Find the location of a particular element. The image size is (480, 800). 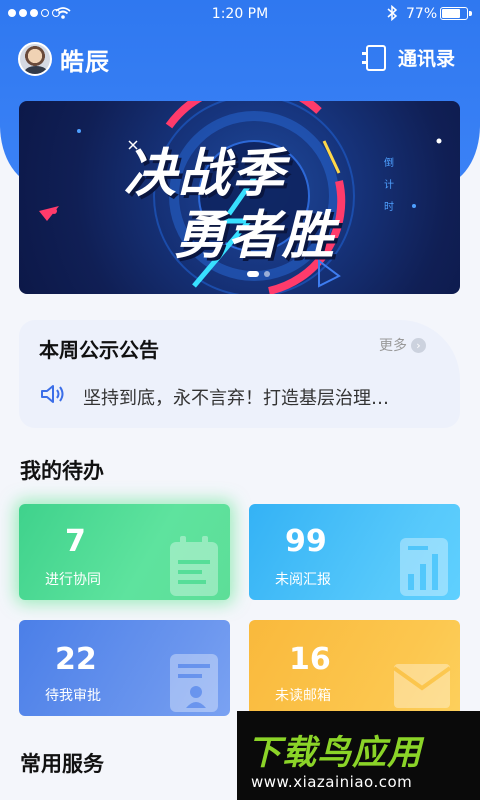

watermark-overlay: 下载鸟应用 www.xiazainiao.com is located at coordinates (358, 755).